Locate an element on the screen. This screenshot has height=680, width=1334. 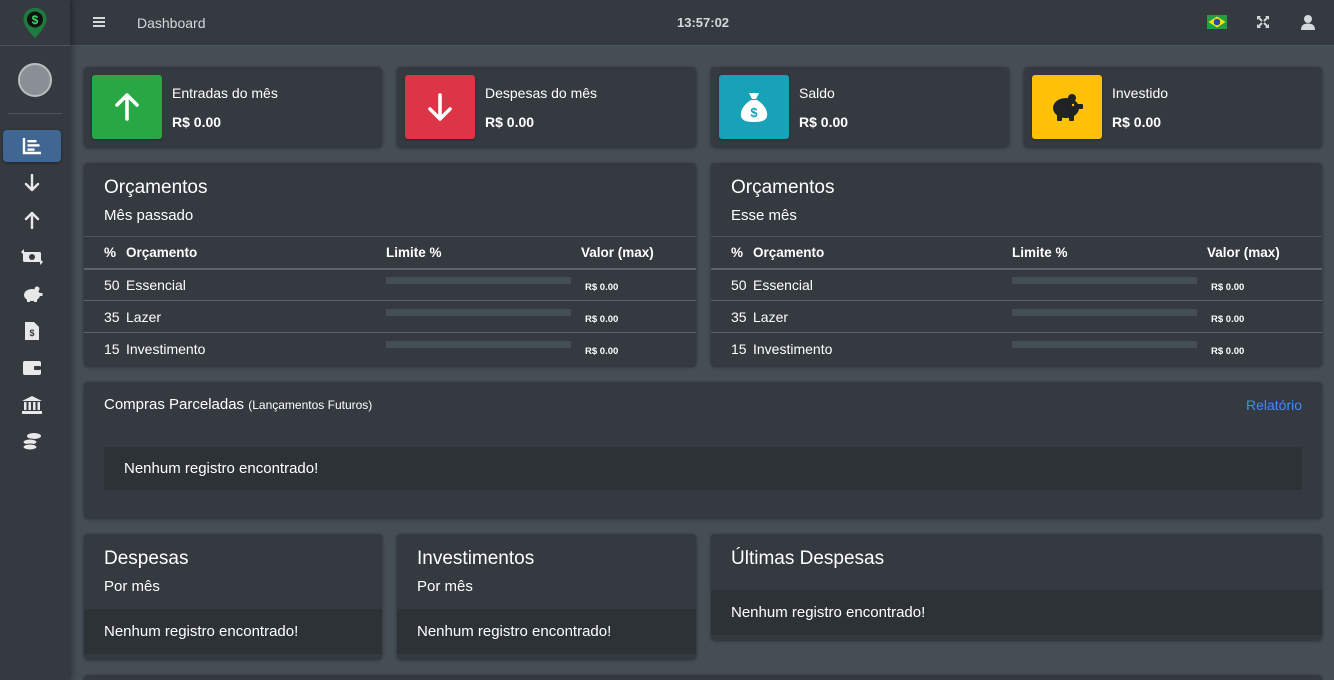
invested-icon-box is located at coordinates (1067, 107).